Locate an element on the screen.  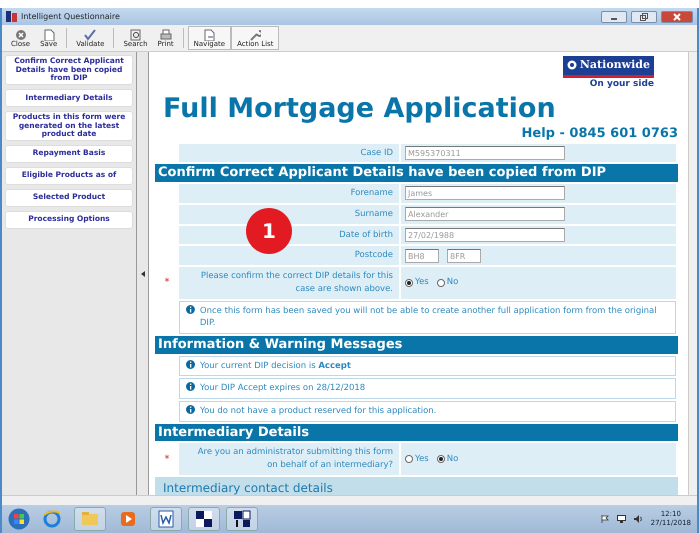
info-message: Your current DIP decision is Accept is located at coordinates (275, 366).